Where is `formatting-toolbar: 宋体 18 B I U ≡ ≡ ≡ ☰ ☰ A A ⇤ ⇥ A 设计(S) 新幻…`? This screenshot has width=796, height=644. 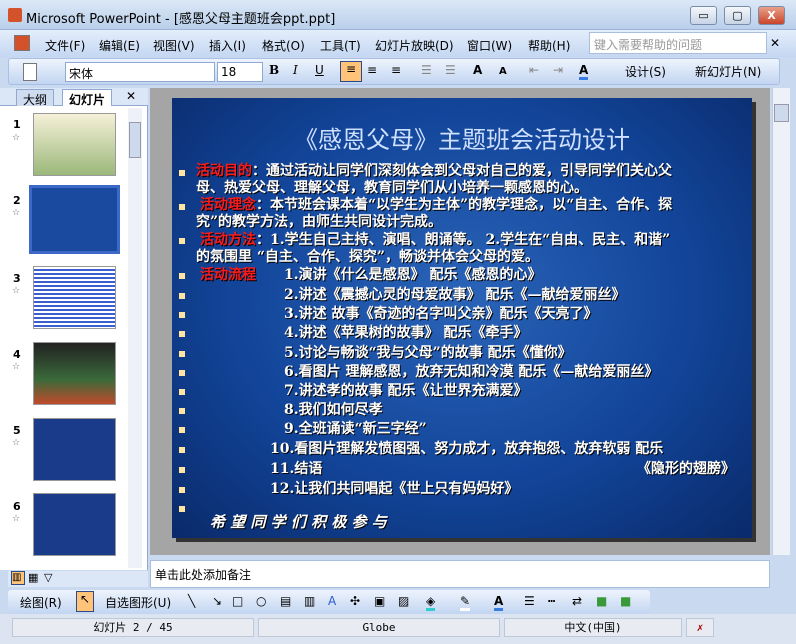
formatting-toolbar: 宋体 18 B I U ≡ ≡ ≡ ☰ ☰ A A ⇤ ⇥ A 设计(S) 新幻… is located at coordinates (394, 71).